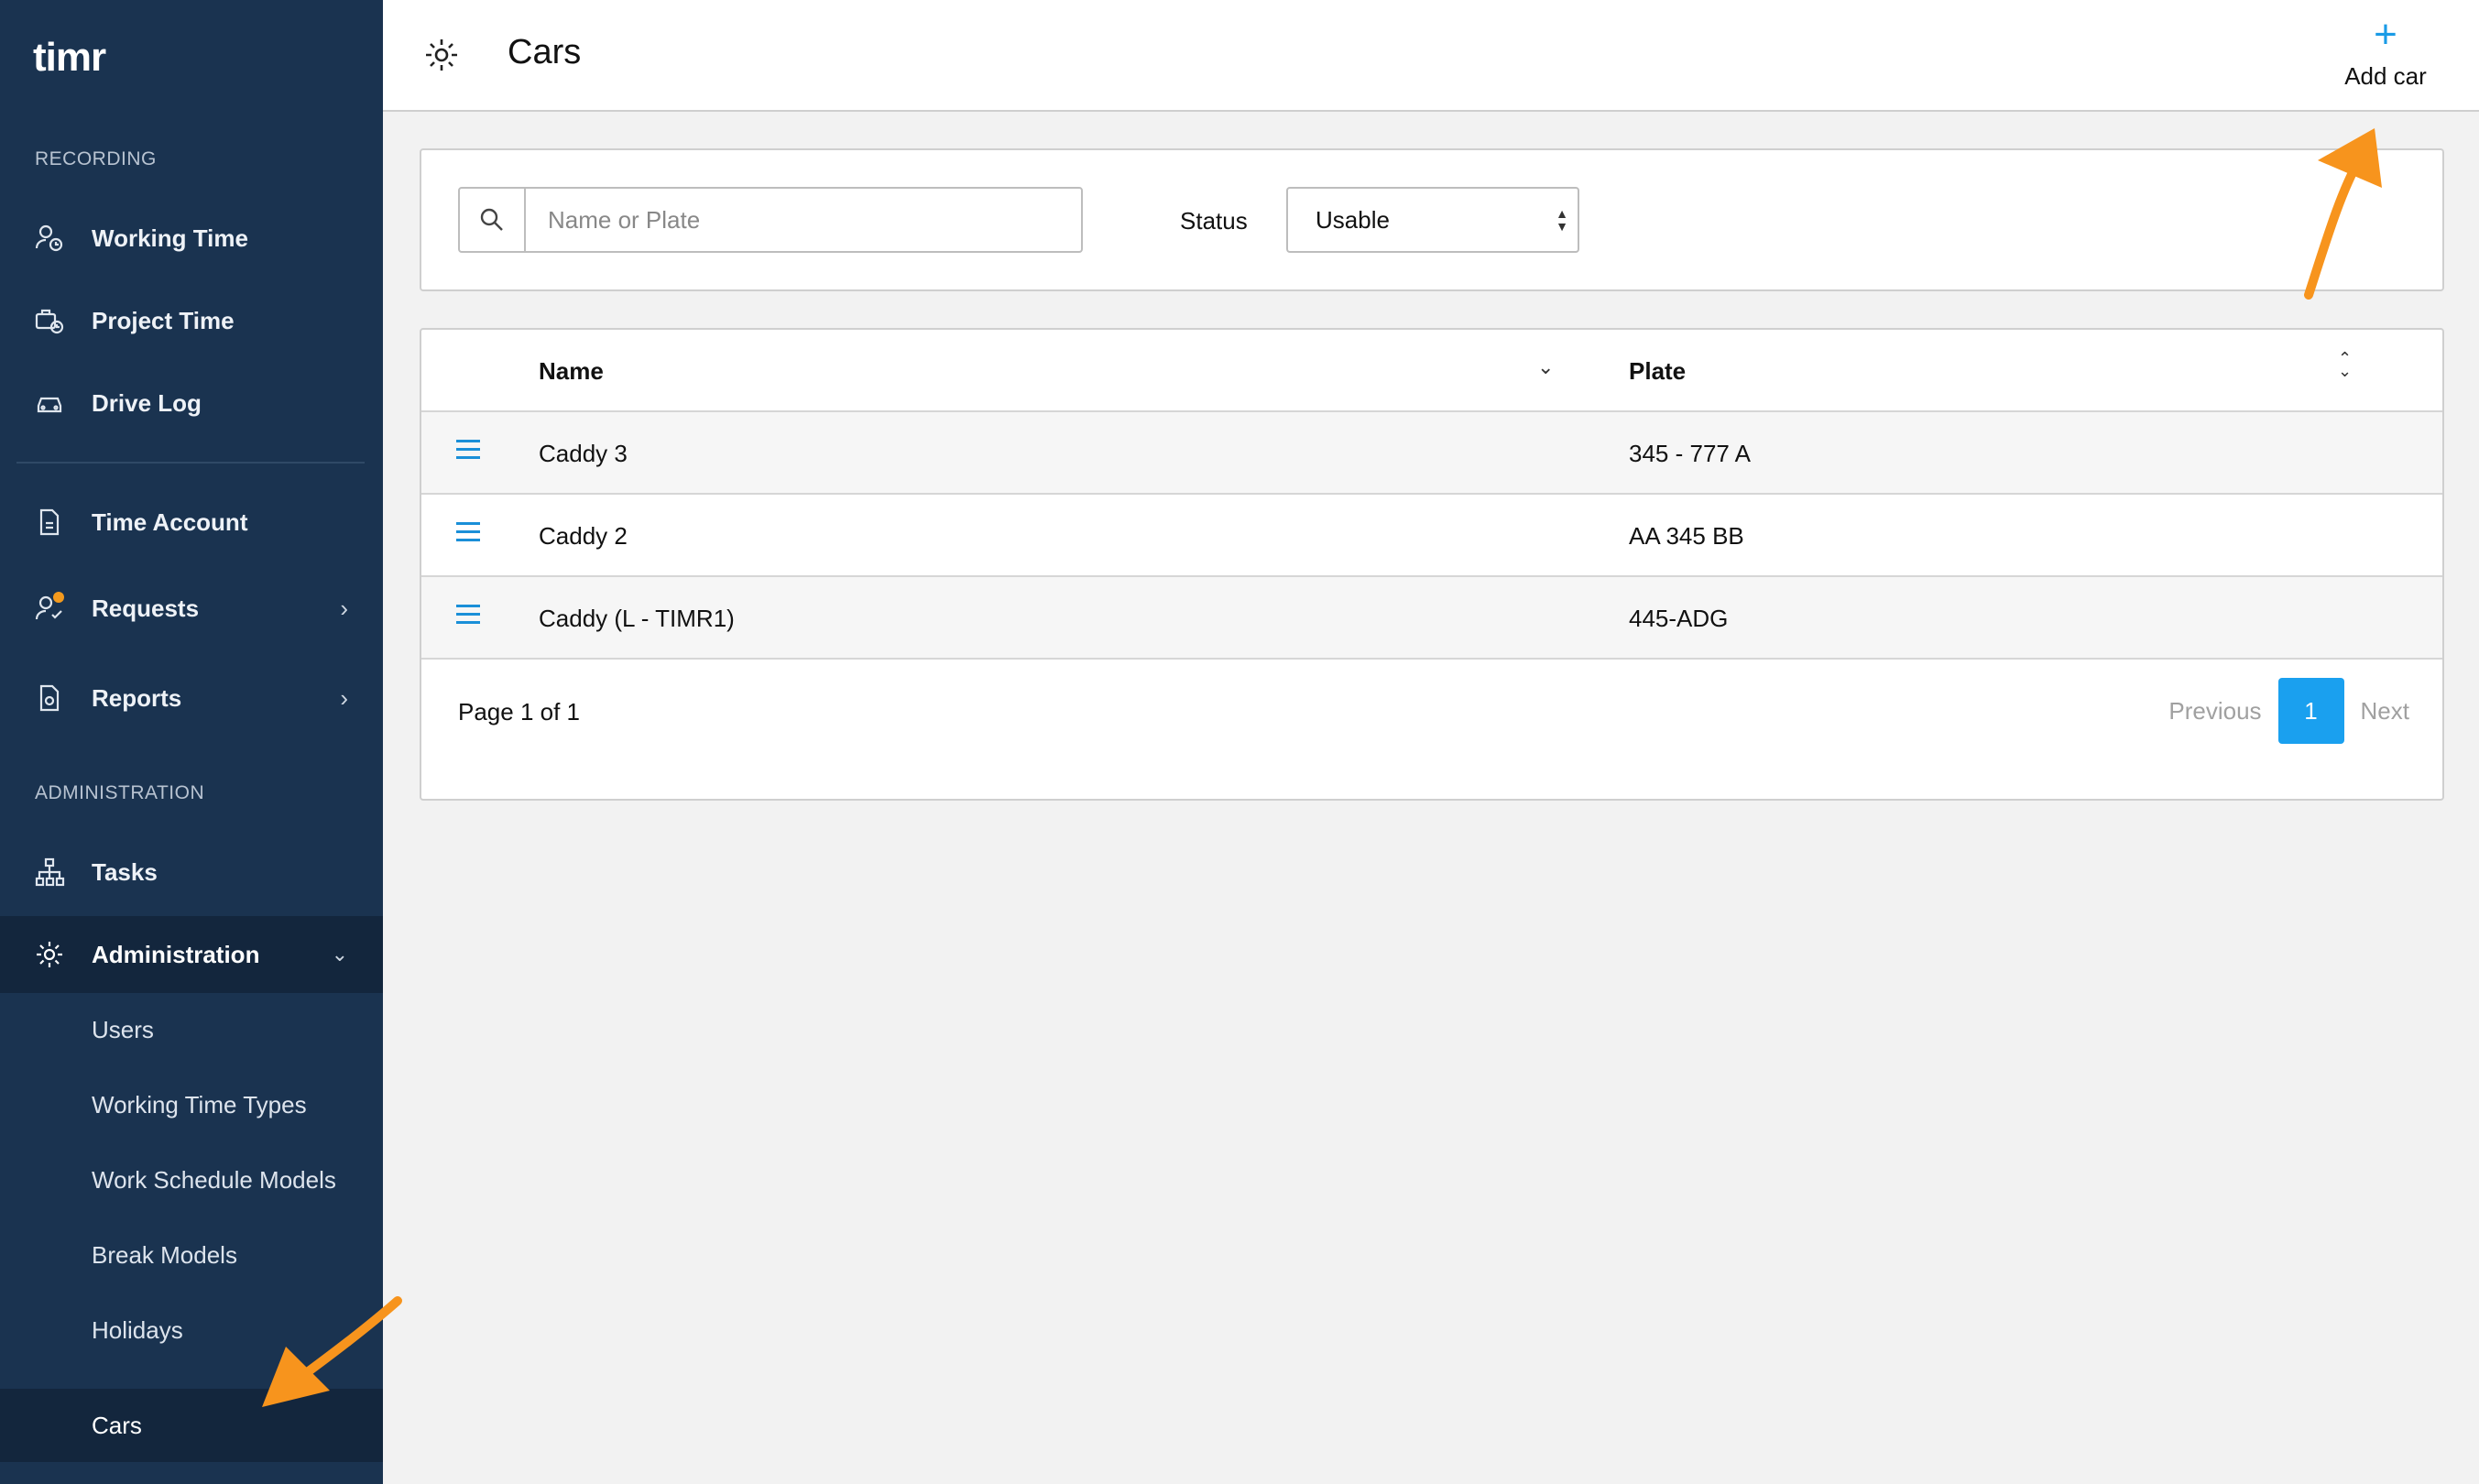  What do you see at coordinates (1431, 619) in the screenshot?
I see `table-row: Caddy (L - TIMR1) 445-ADG` at bounding box center [1431, 619].